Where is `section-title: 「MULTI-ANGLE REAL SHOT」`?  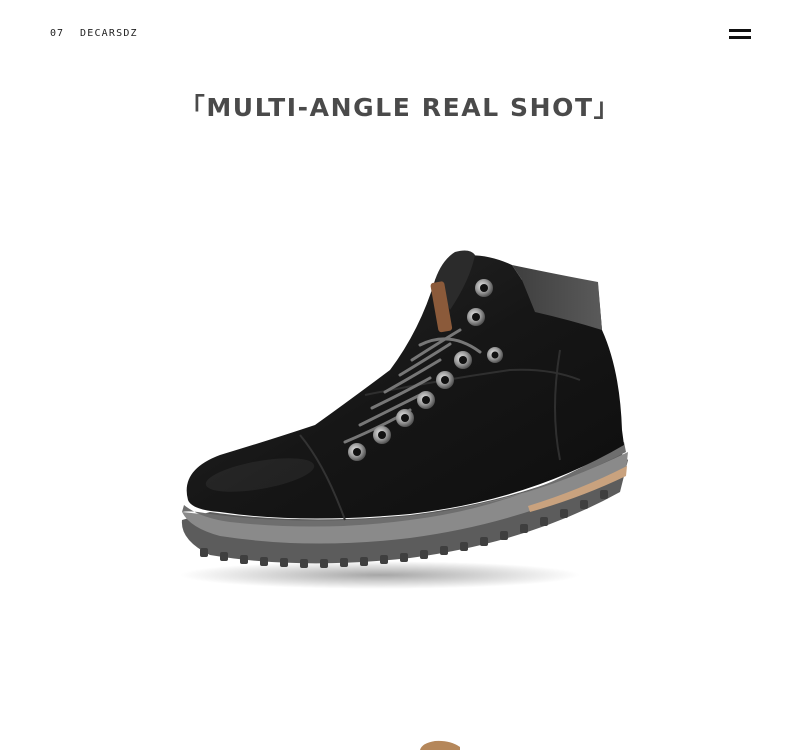 section-title: 「MULTI-ANGLE REAL SHOT」 is located at coordinates (400, 107).